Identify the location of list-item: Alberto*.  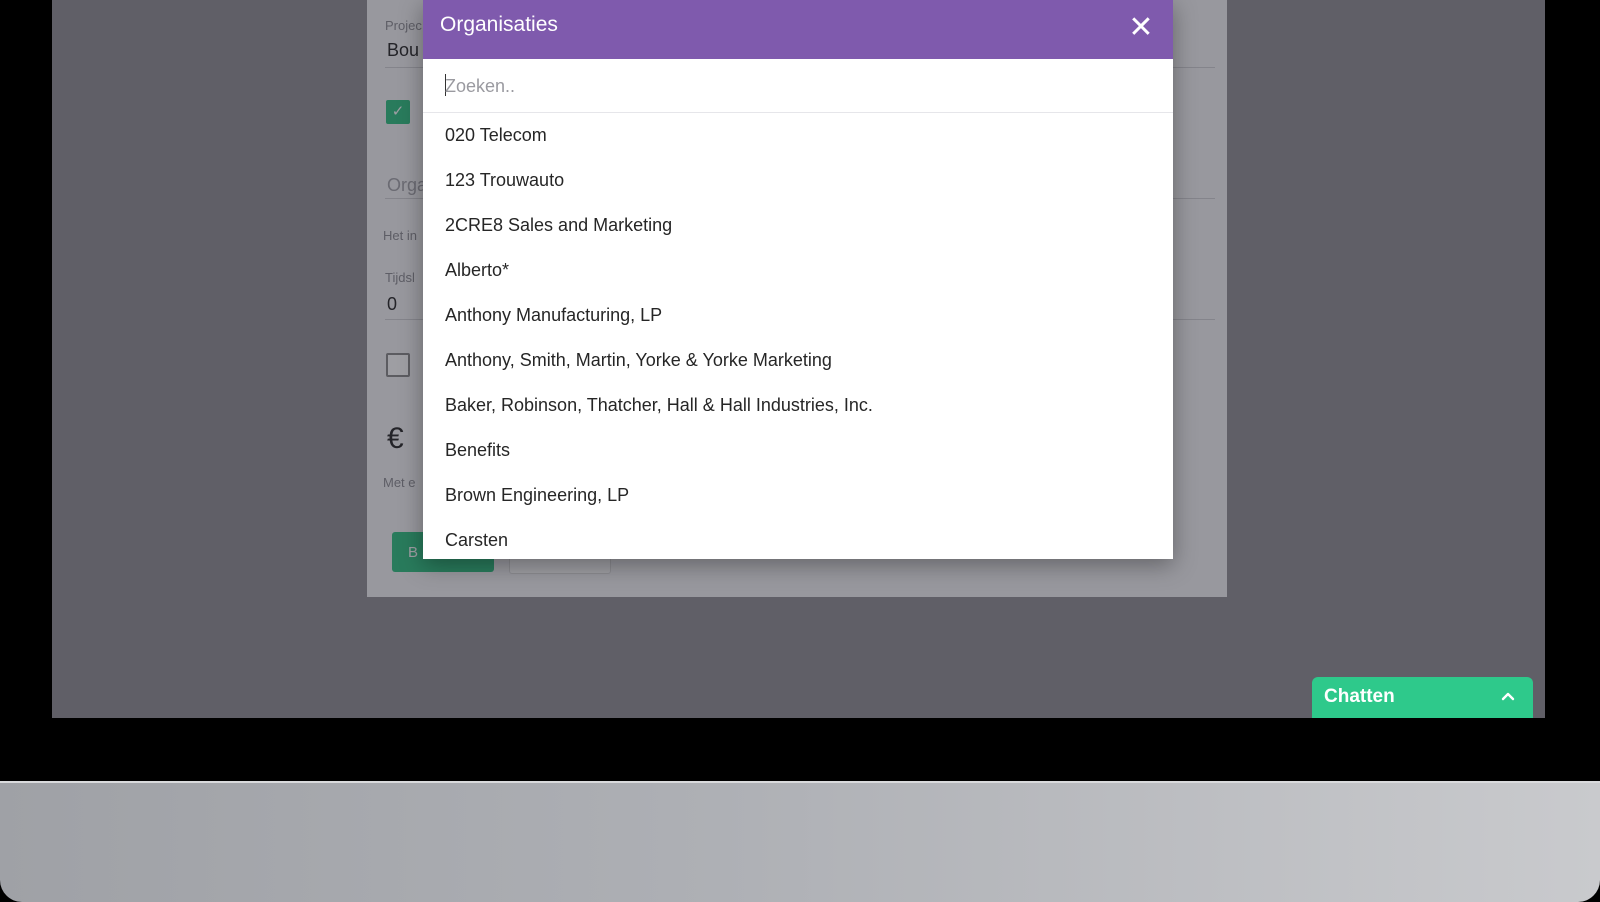
(798, 270).